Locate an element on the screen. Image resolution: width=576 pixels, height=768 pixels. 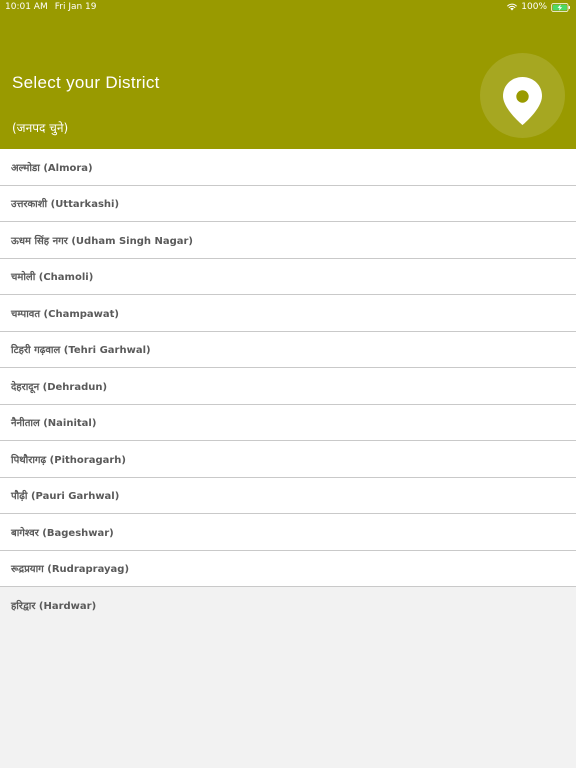
district-item-dehradun: देहरादून (Dehradun) is located at coordinates (288, 386).